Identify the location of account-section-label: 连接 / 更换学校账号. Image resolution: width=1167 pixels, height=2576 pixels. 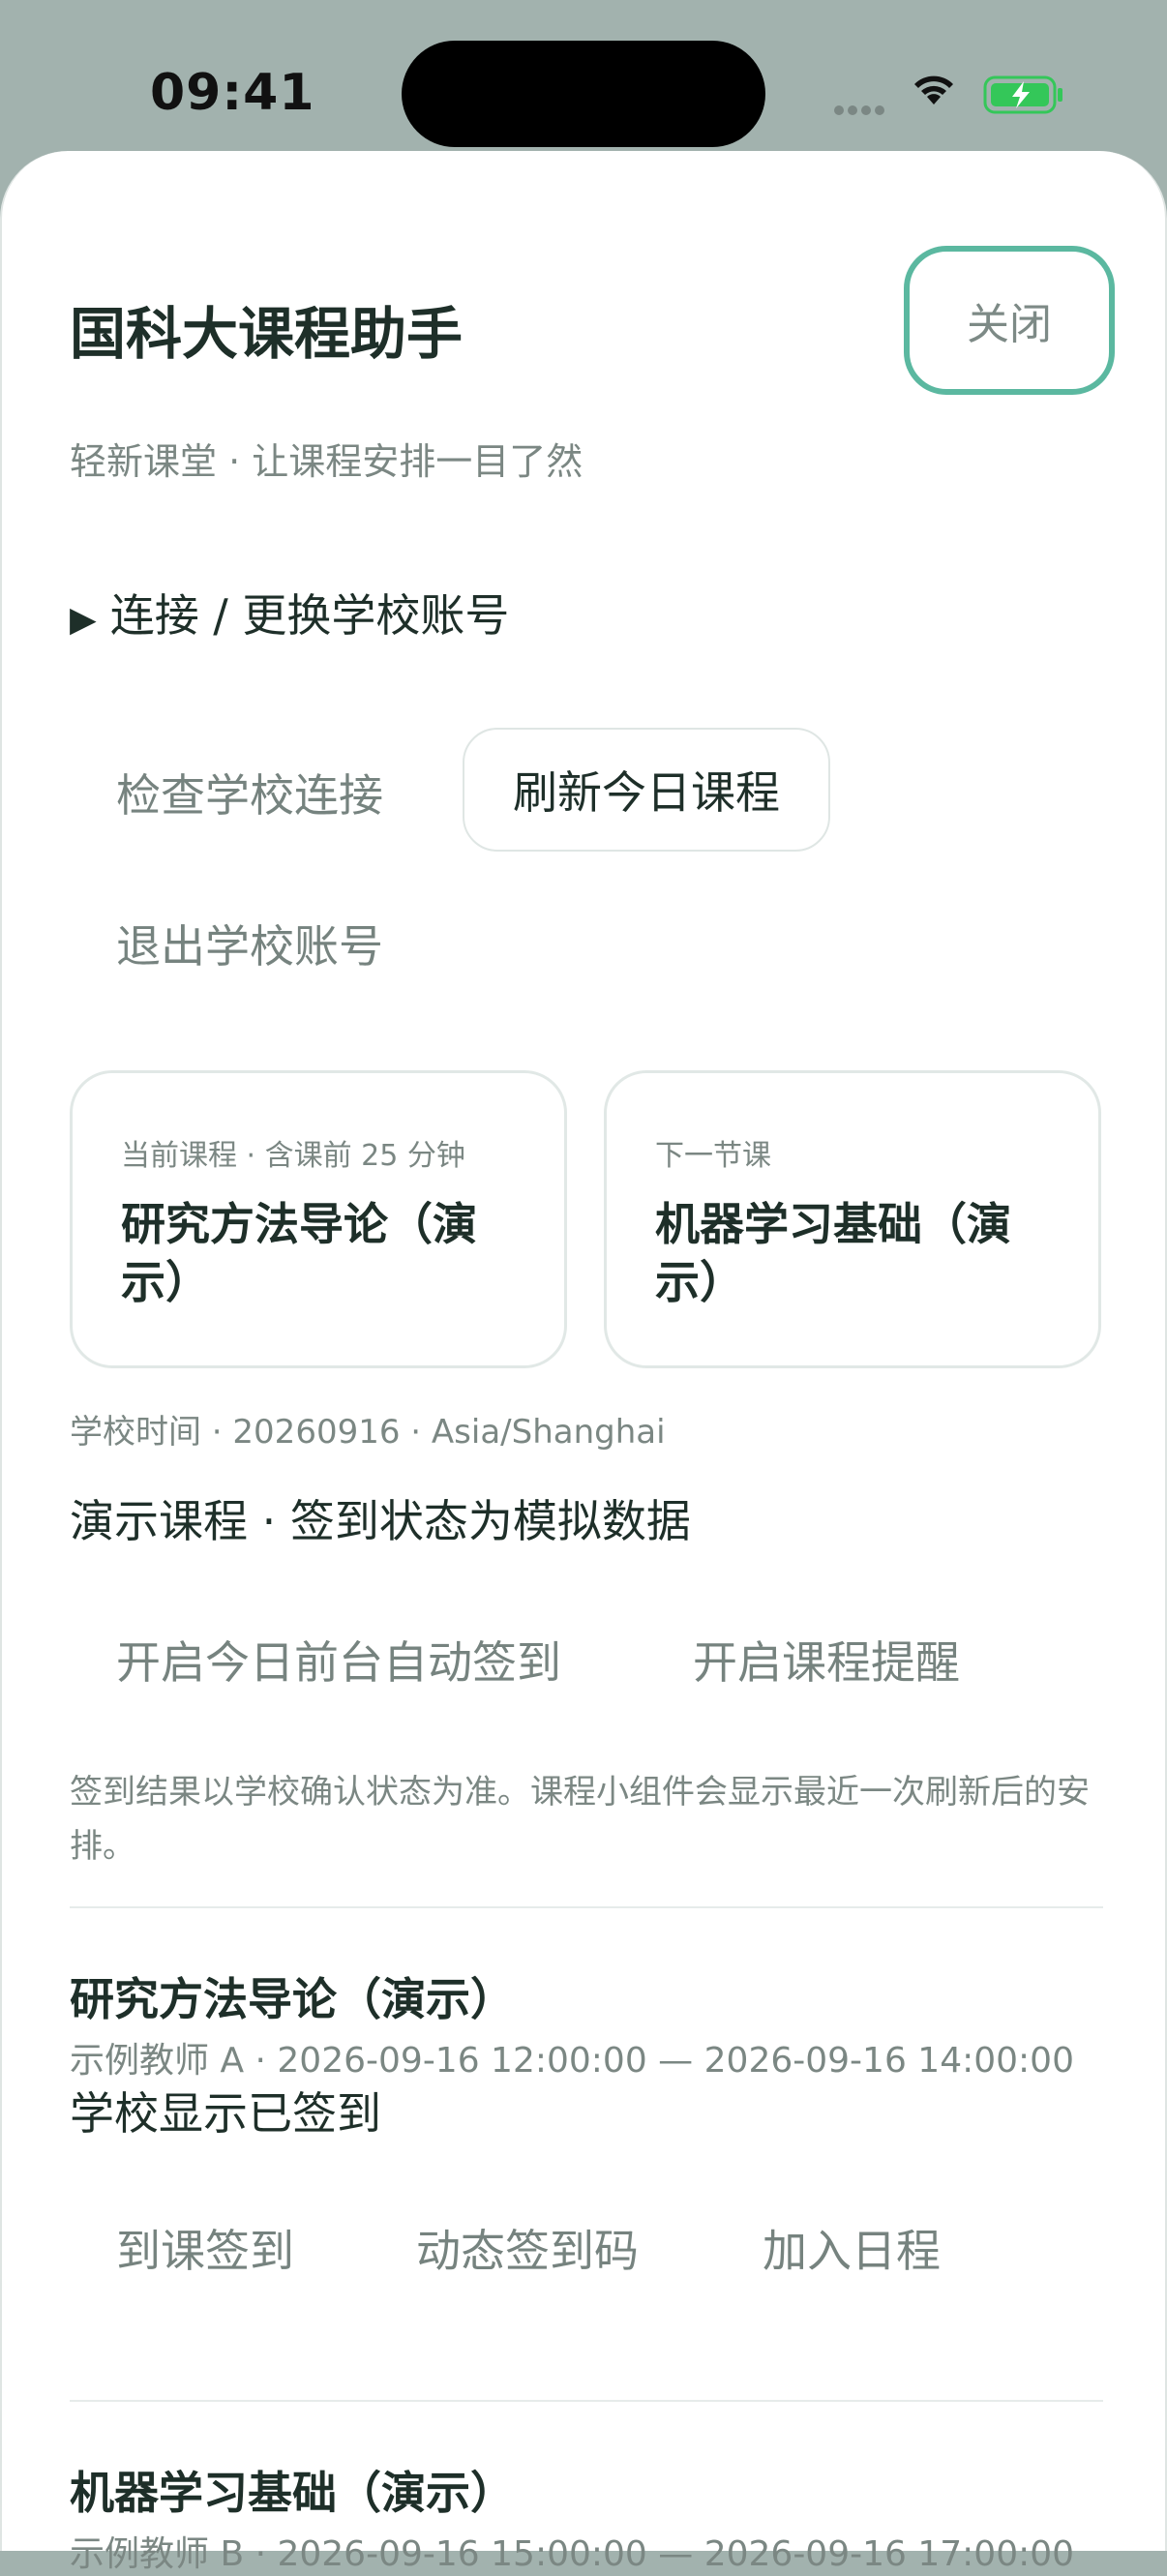
(309, 615).